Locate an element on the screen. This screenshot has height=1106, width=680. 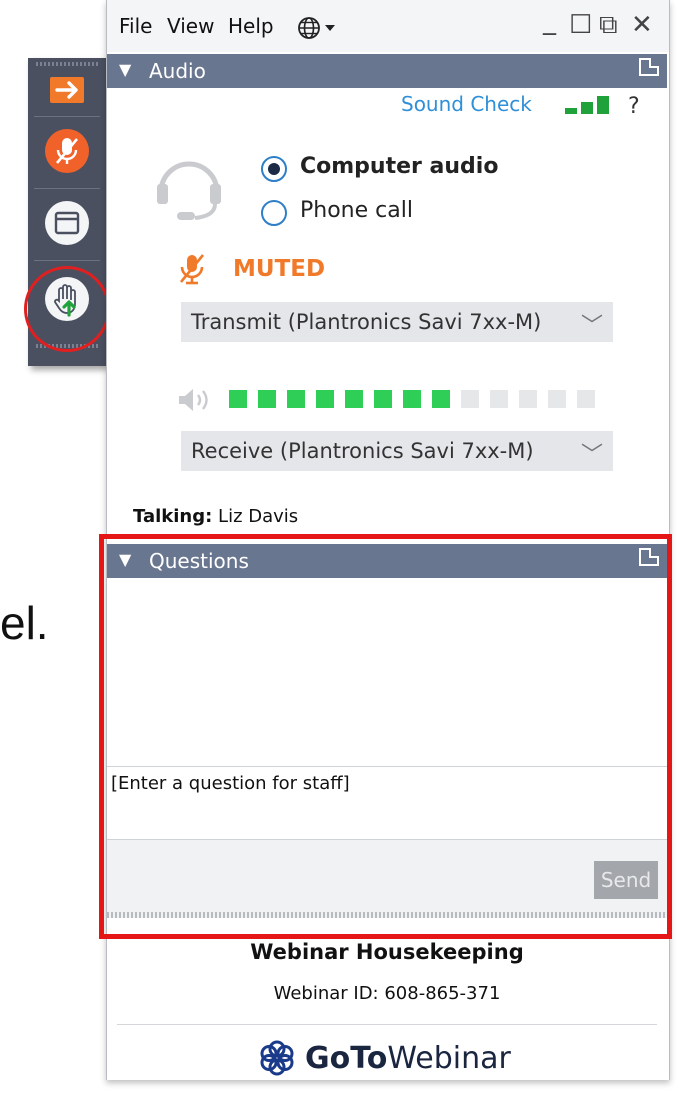
pop-out-icon is located at coordinates (649, 67).